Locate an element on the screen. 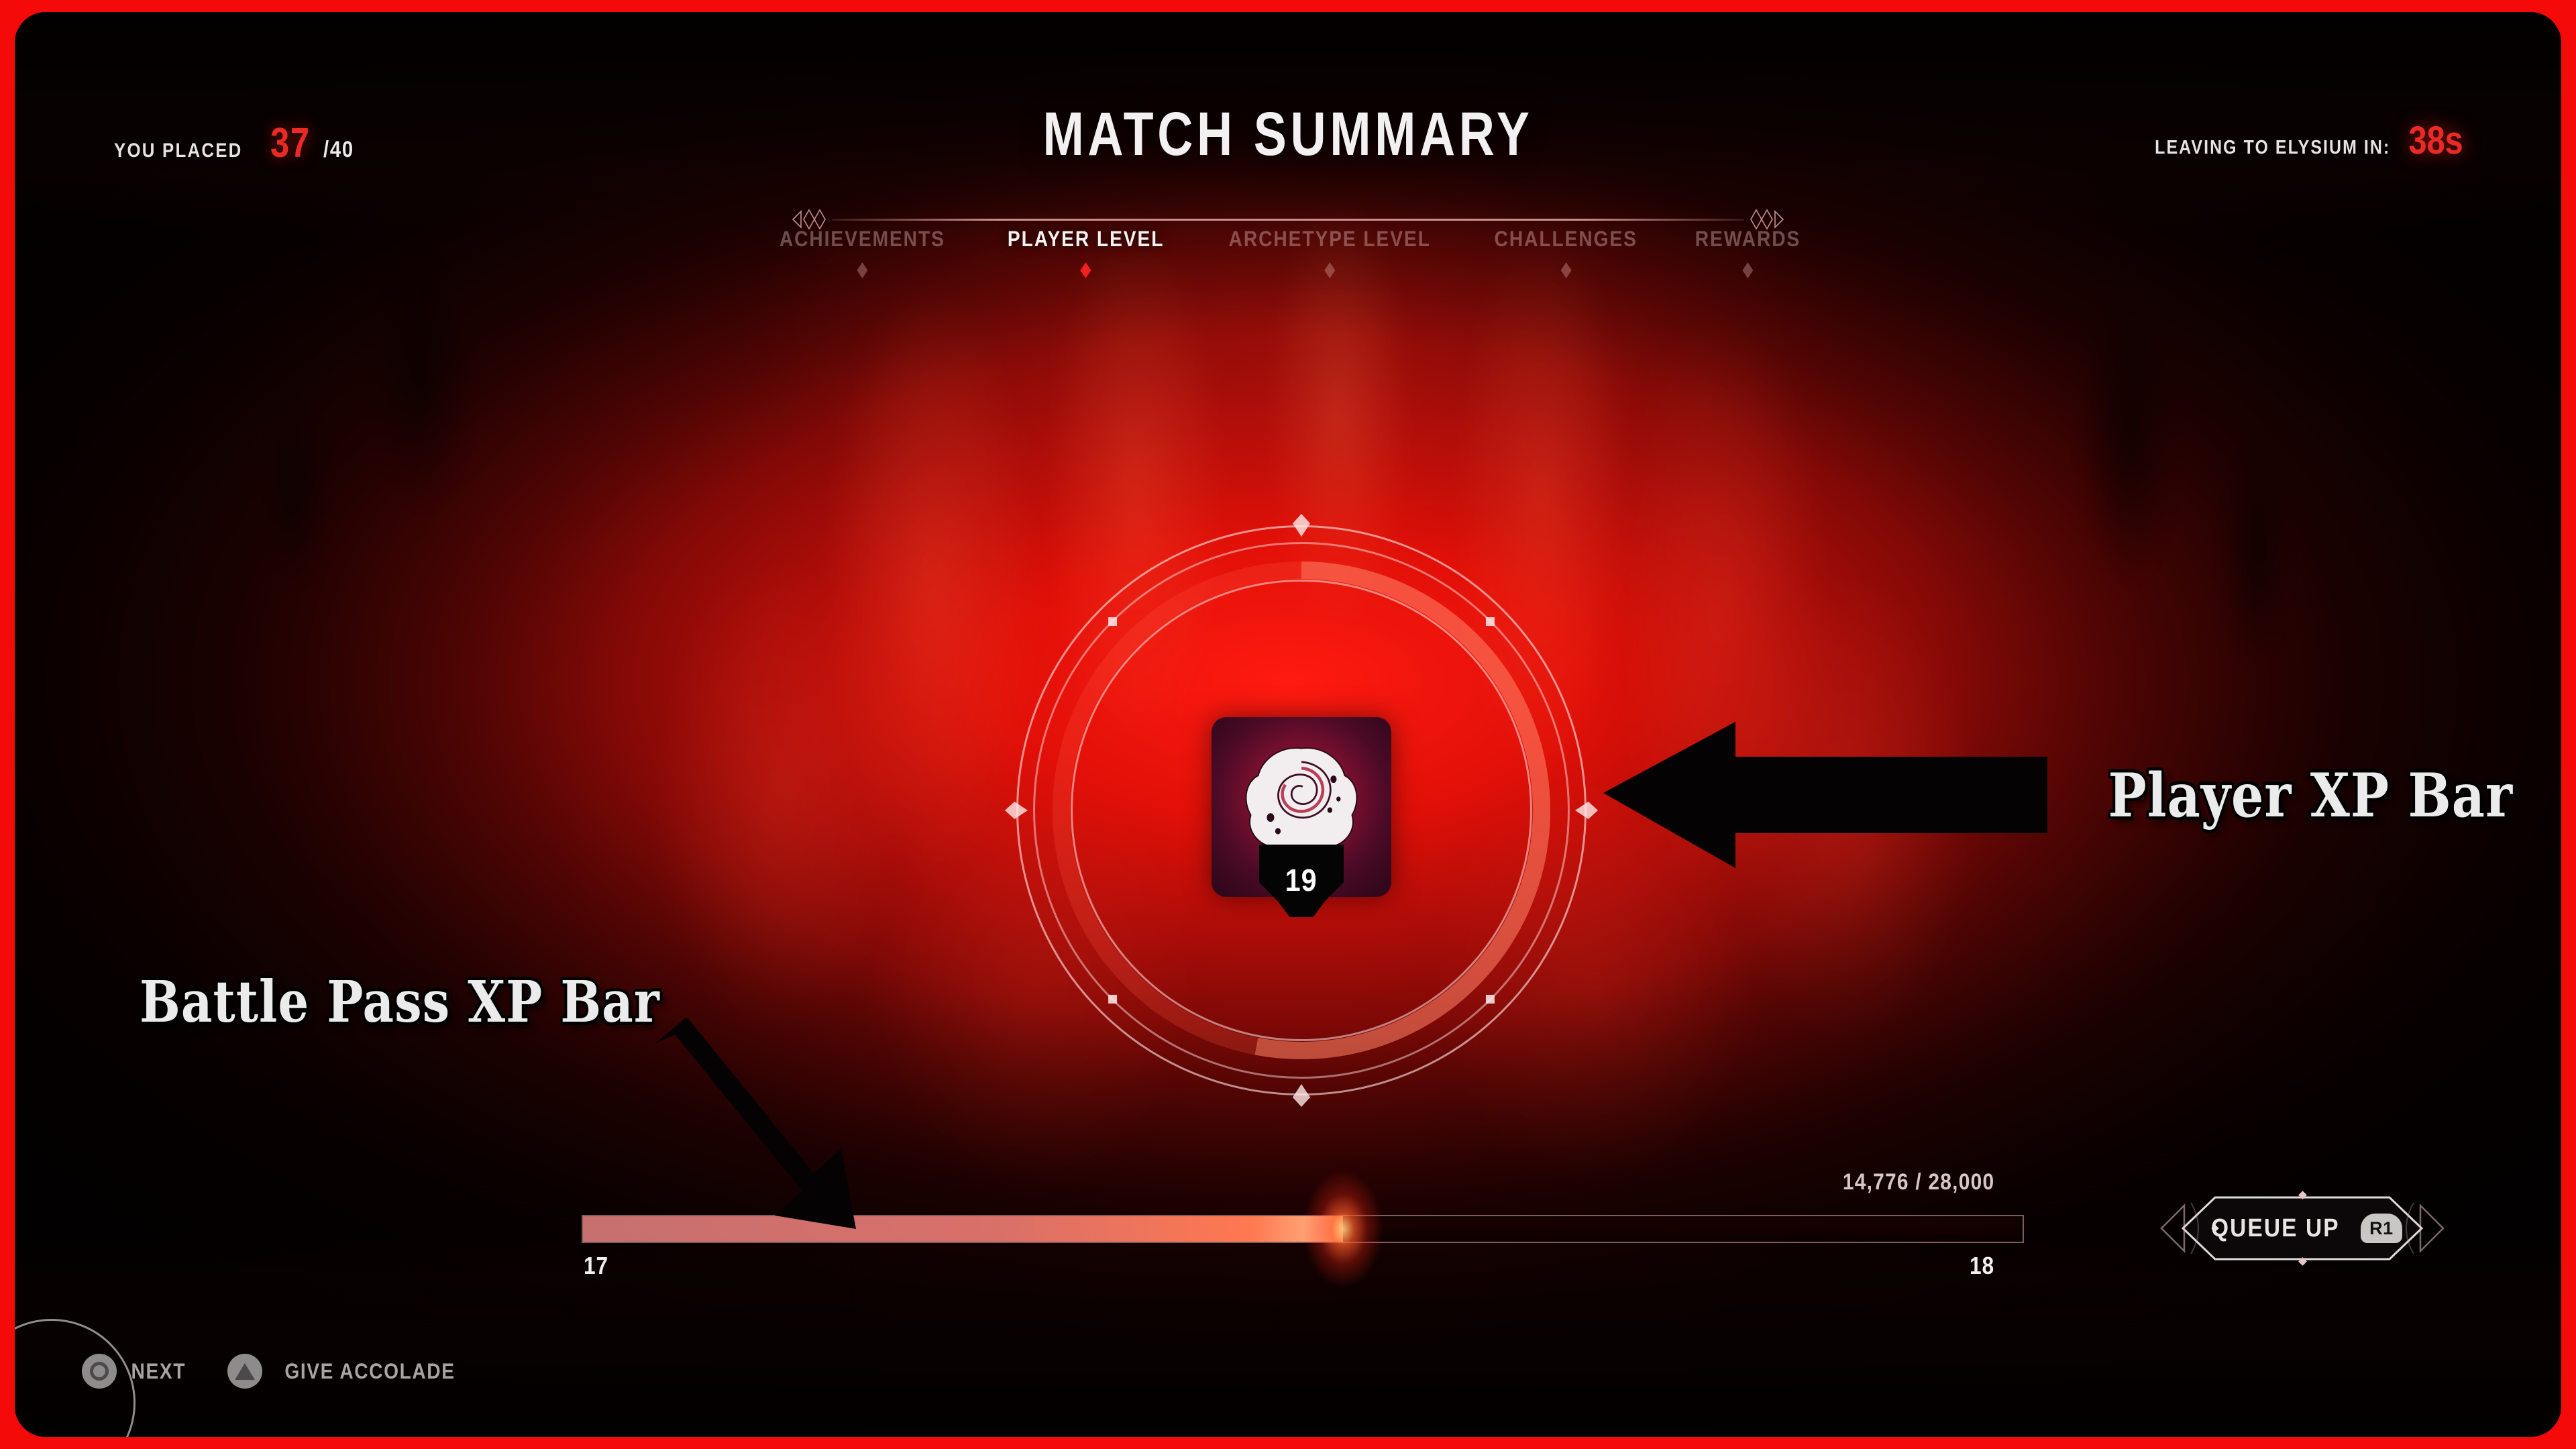 This screenshot has height=1449, width=2576. tab-label: REWARDS is located at coordinates (1748, 239).